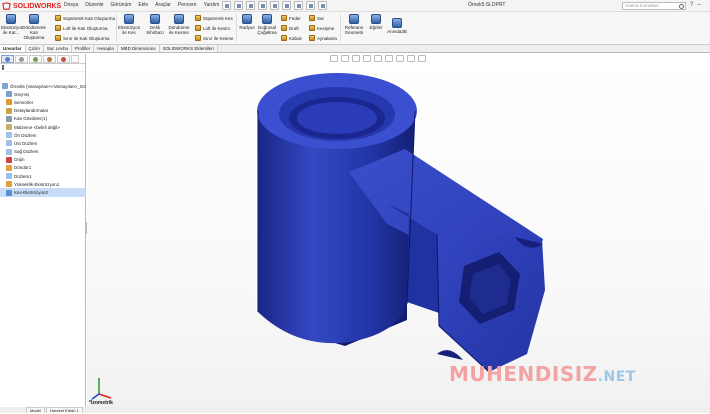 The width and height of the screenshot is (710, 414). I want to click on tab-sheet-metal: Sac Levha, so click(58, 48).